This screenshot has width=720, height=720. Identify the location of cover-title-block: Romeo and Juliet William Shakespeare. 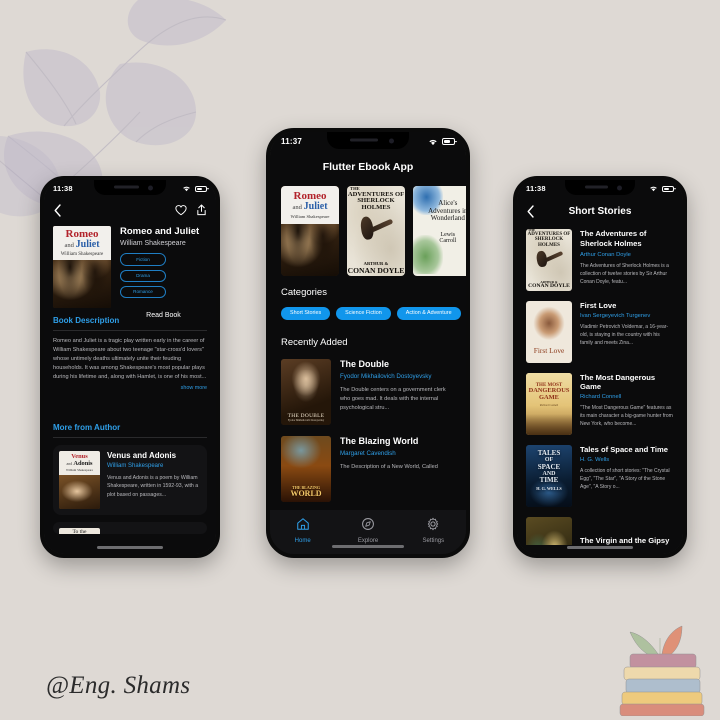
(82, 243).